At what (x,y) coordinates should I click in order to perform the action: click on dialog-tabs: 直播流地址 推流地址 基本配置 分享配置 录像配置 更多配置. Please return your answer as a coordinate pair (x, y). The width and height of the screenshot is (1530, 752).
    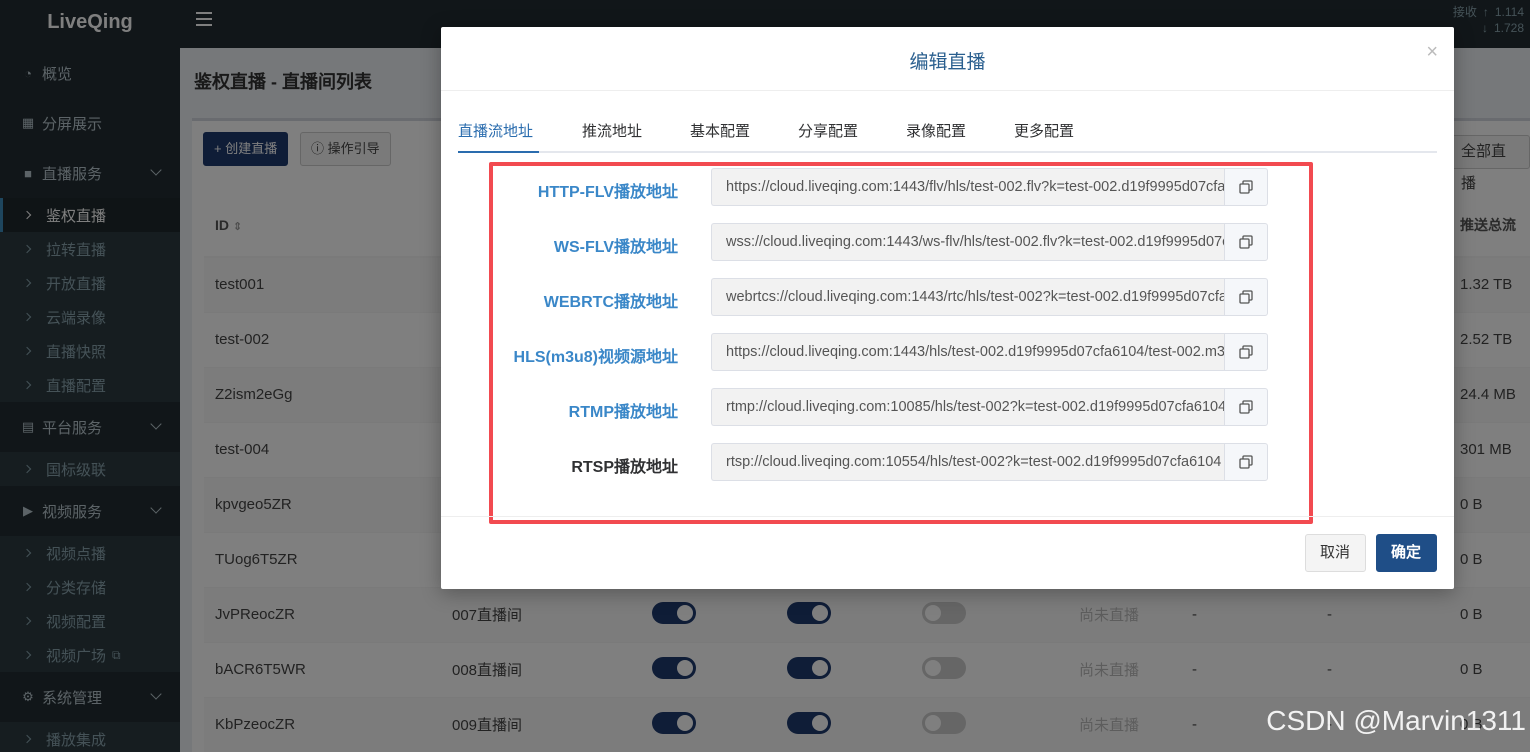
    Looking at the image, I should click on (947, 133).